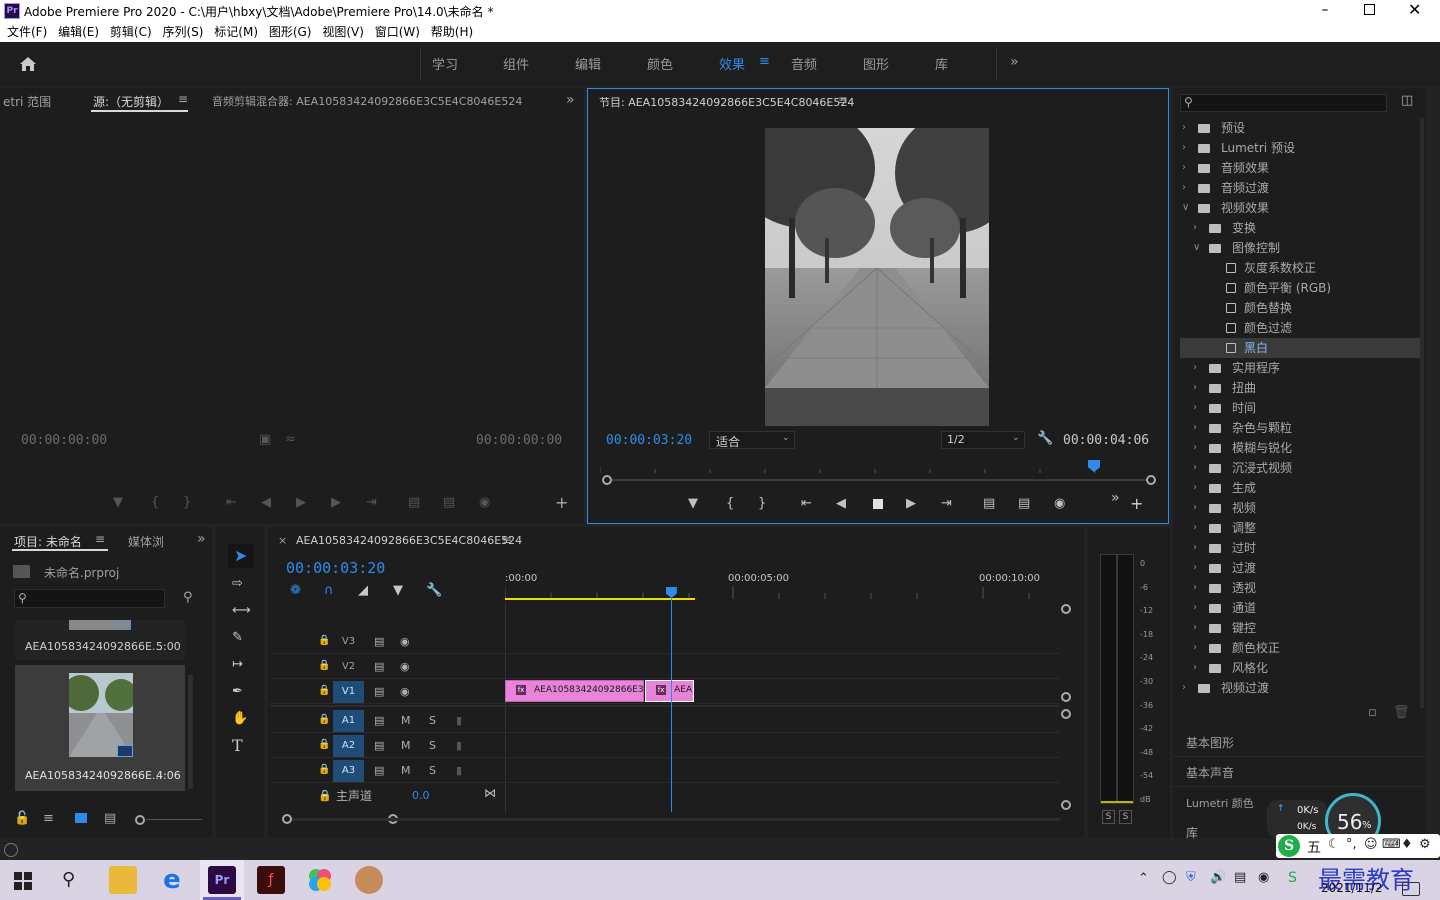  What do you see at coordinates (1300, 368) in the screenshot?
I see `effects-item: › 实用程序` at bounding box center [1300, 368].